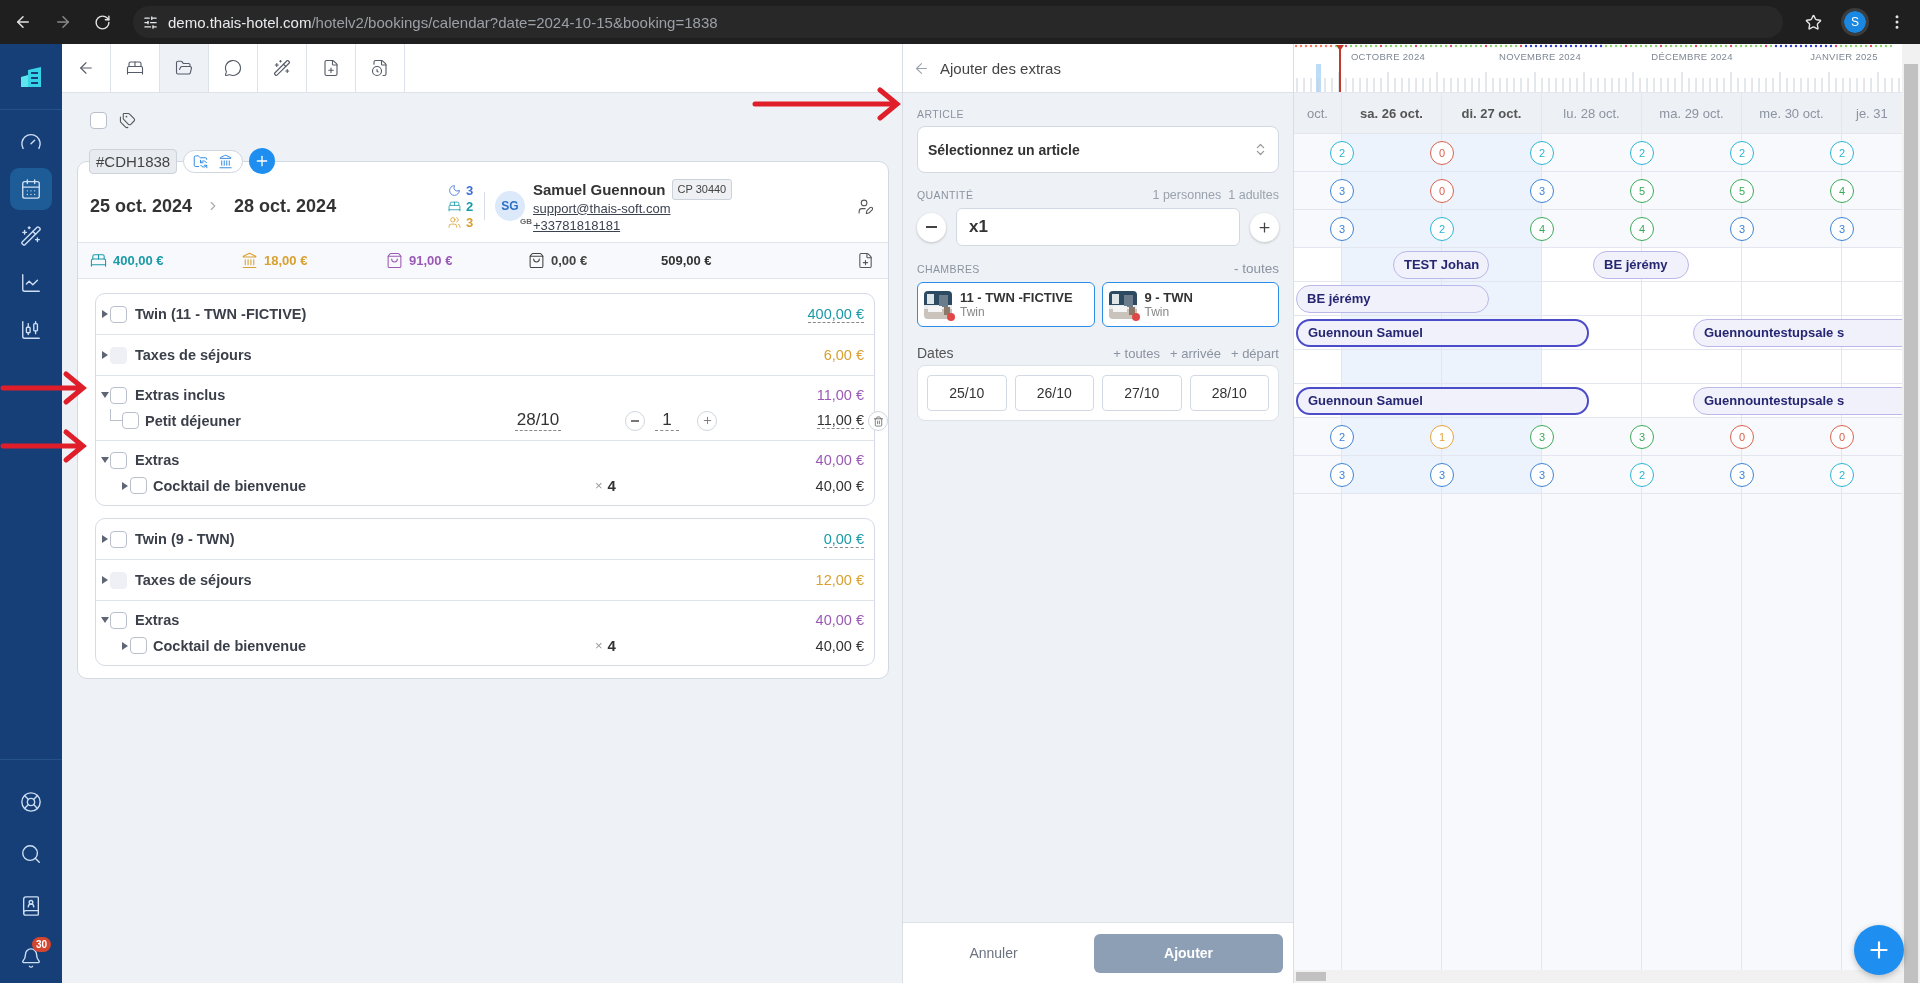 The height and width of the screenshot is (983, 1920). Describe the element at coordinates (633, 225) in the screenshot. I see `phone-link: +33781818181` at that location.